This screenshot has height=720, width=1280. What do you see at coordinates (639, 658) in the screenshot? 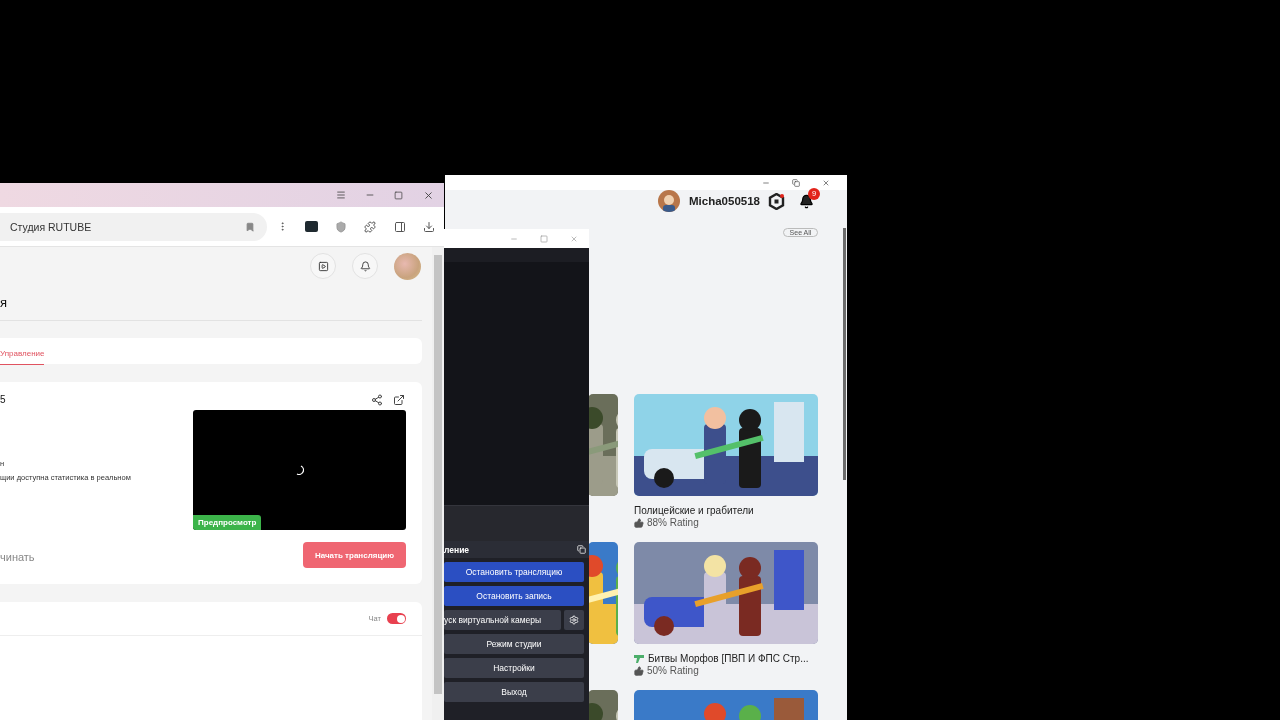
I see `gun-icon` at bounding box center [639, 658].